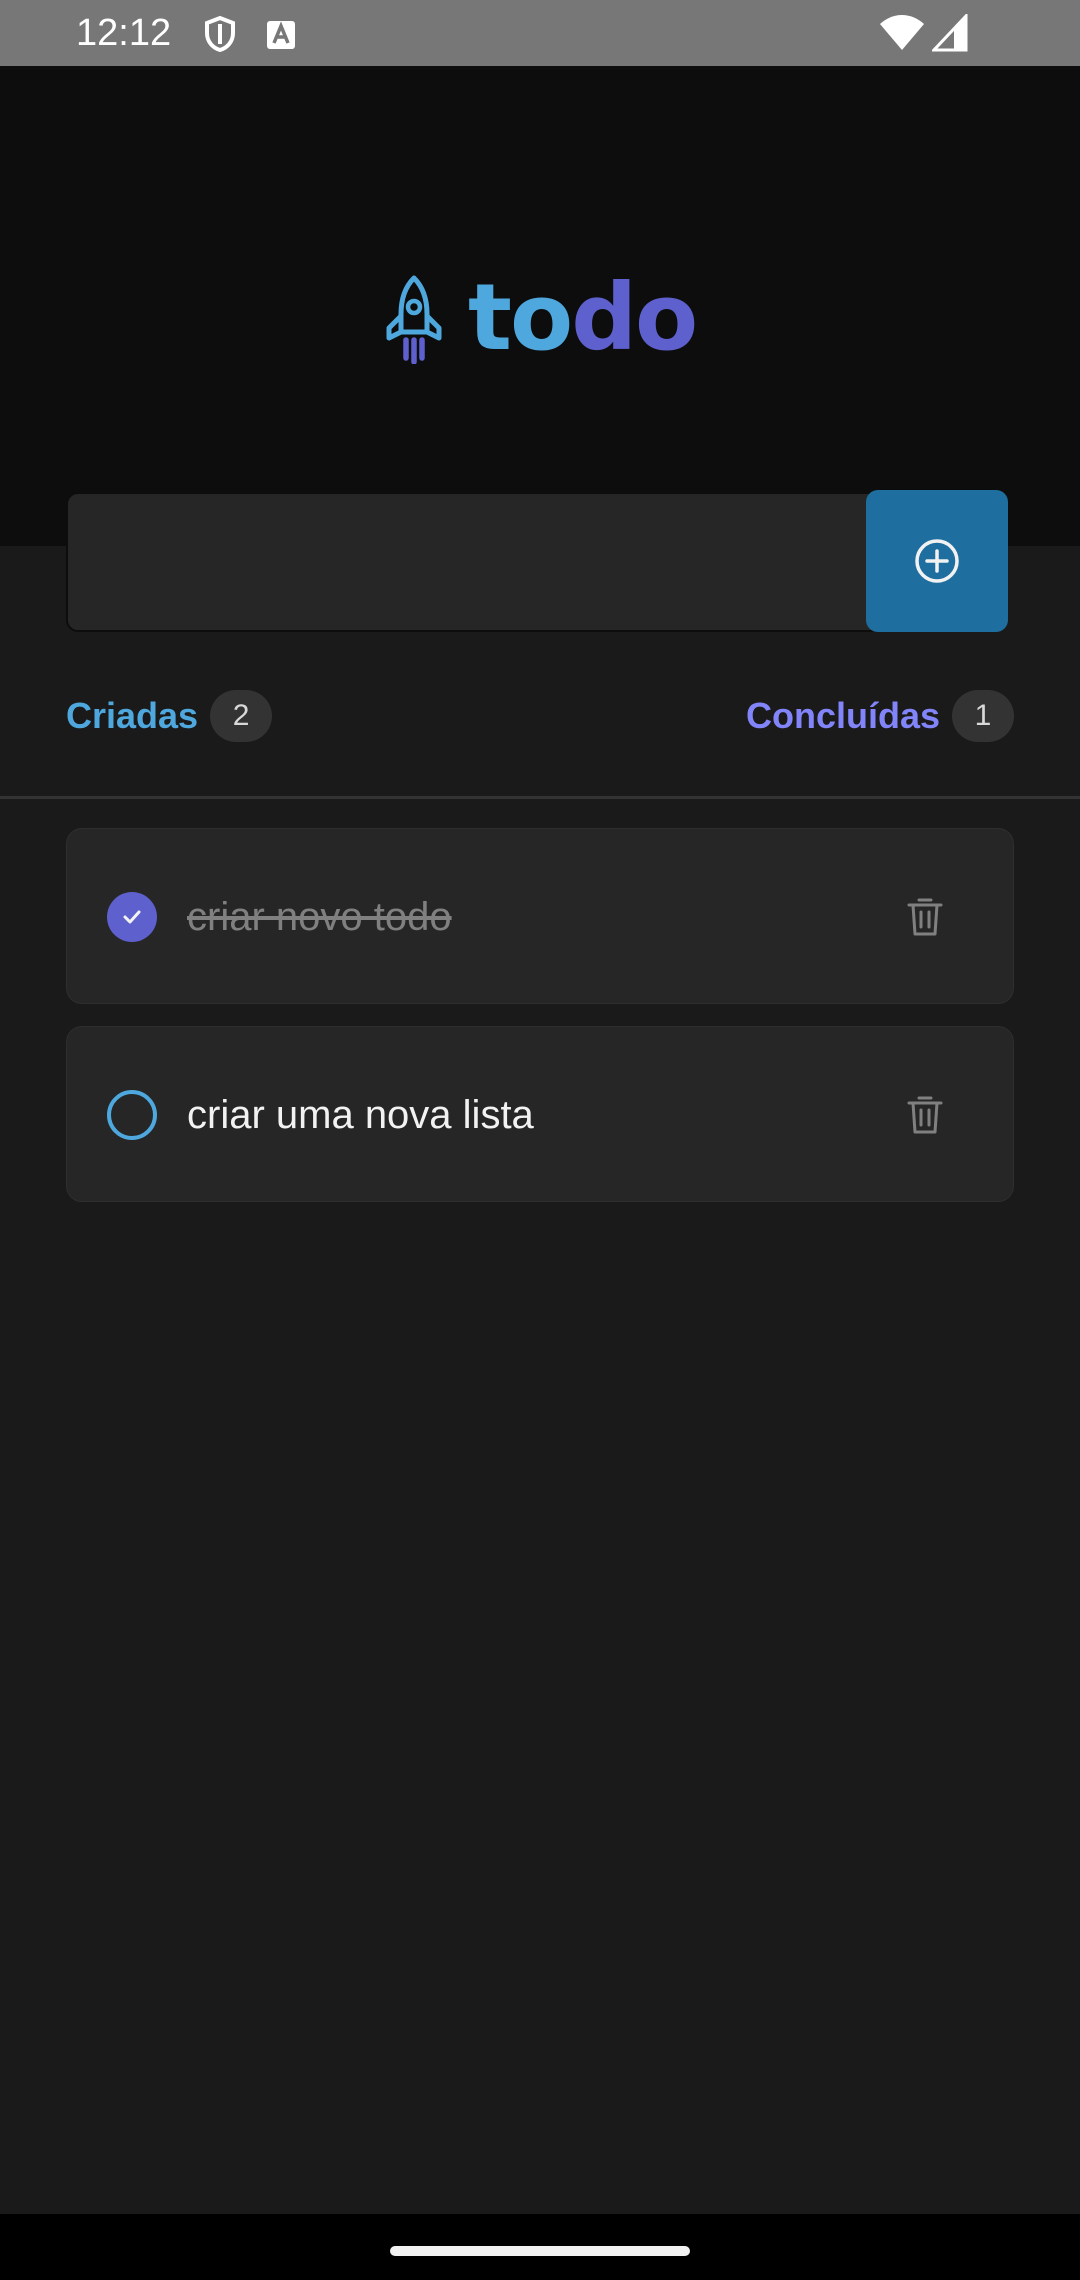  What do you see at coordinates (540, 797) in the screenshot?
I see `divider` at bounding box center [540, 797].